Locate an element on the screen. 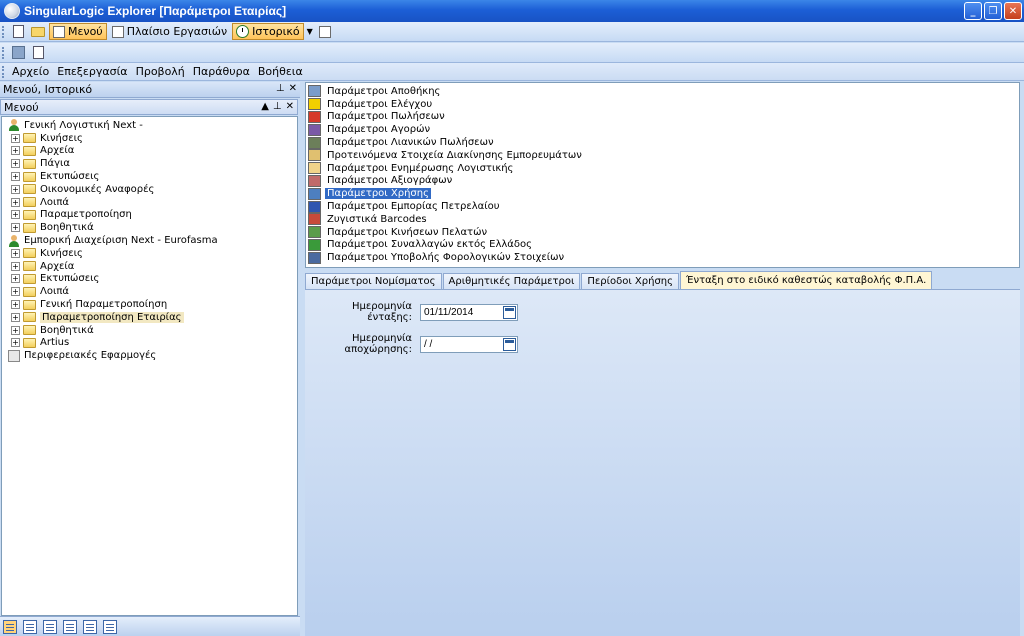 The height and width of the screenshot is (636, 1024). parameter-list-item: Παράμετροι Κινήσεων Πελατών is located at coordinates (662, 232).